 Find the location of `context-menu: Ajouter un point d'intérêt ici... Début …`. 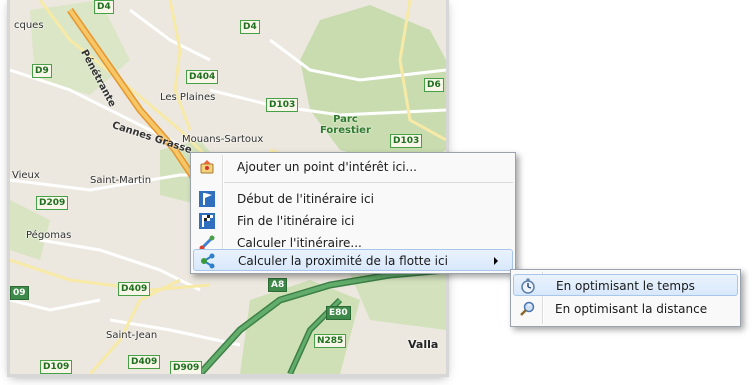

context-menu: Ajouter un point d'intérêt ici... Début … is located at coordinates (353, 213).